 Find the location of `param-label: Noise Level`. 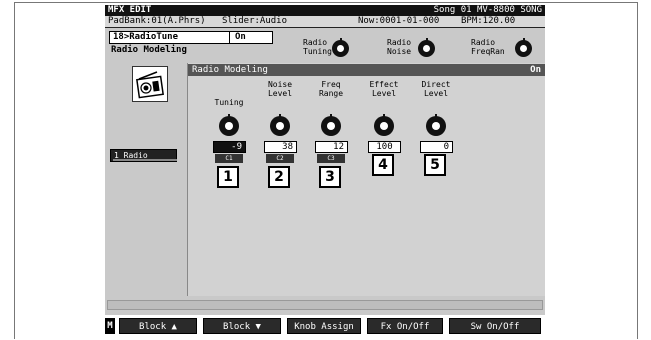

param-label: Noise Level is located at coordinates (280, 89).